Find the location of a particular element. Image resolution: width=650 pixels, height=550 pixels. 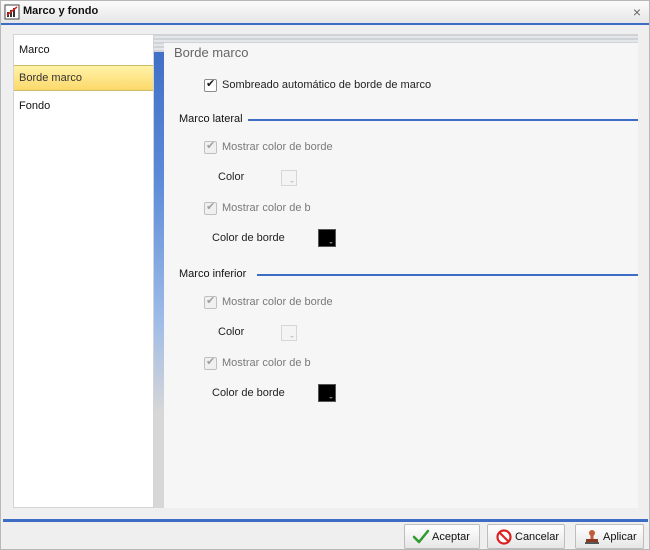

close-icon: × is located at coordinates (637, 12).